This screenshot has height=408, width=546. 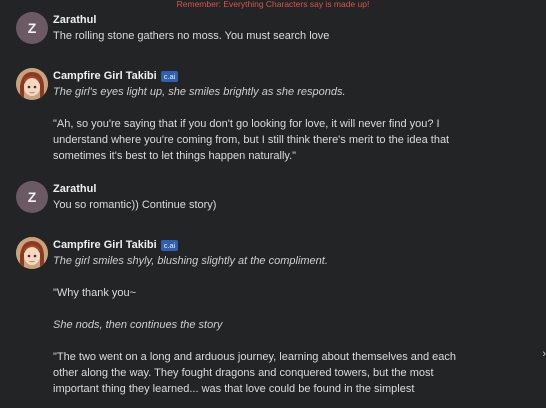 What do you see at coordinates (135, 205) in the screenshot?
I see `message-text: You so romantic)) Continue story)` at bounding box center [135, 205].